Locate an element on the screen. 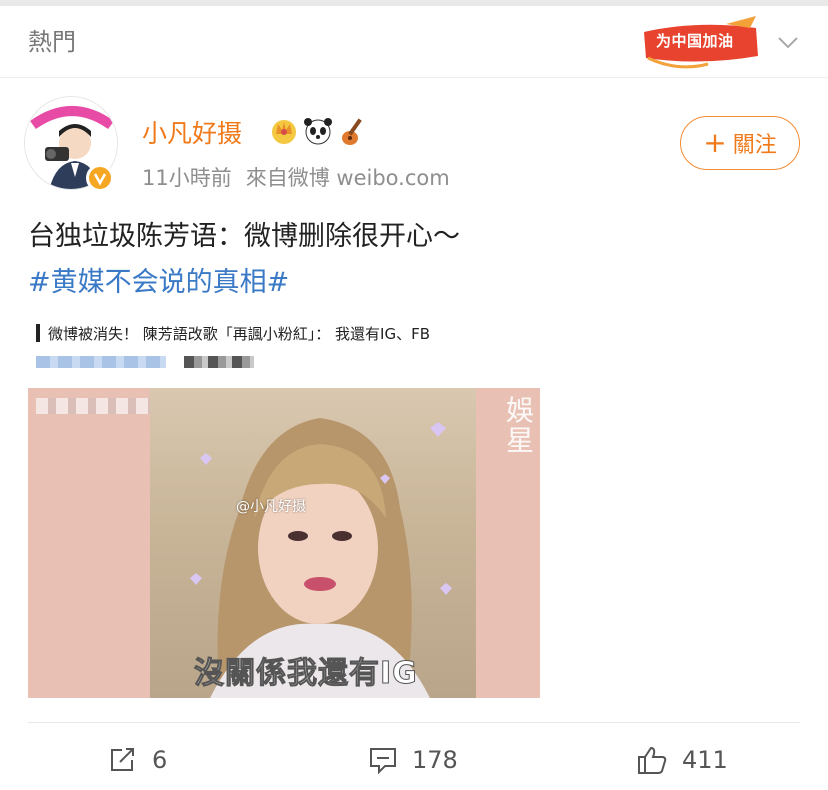 This screenshot has width=828, height=790. repost-button: 6 is located at coordinates (137, 760).